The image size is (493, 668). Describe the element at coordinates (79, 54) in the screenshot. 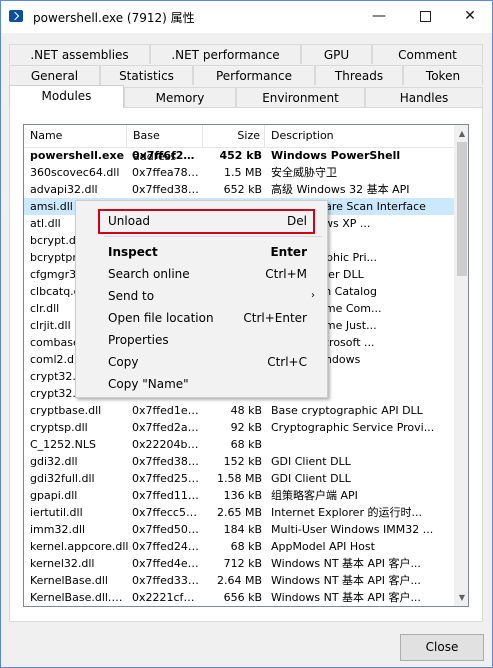

I see `tab-net-assemblies: .NET assemblies` at that location.